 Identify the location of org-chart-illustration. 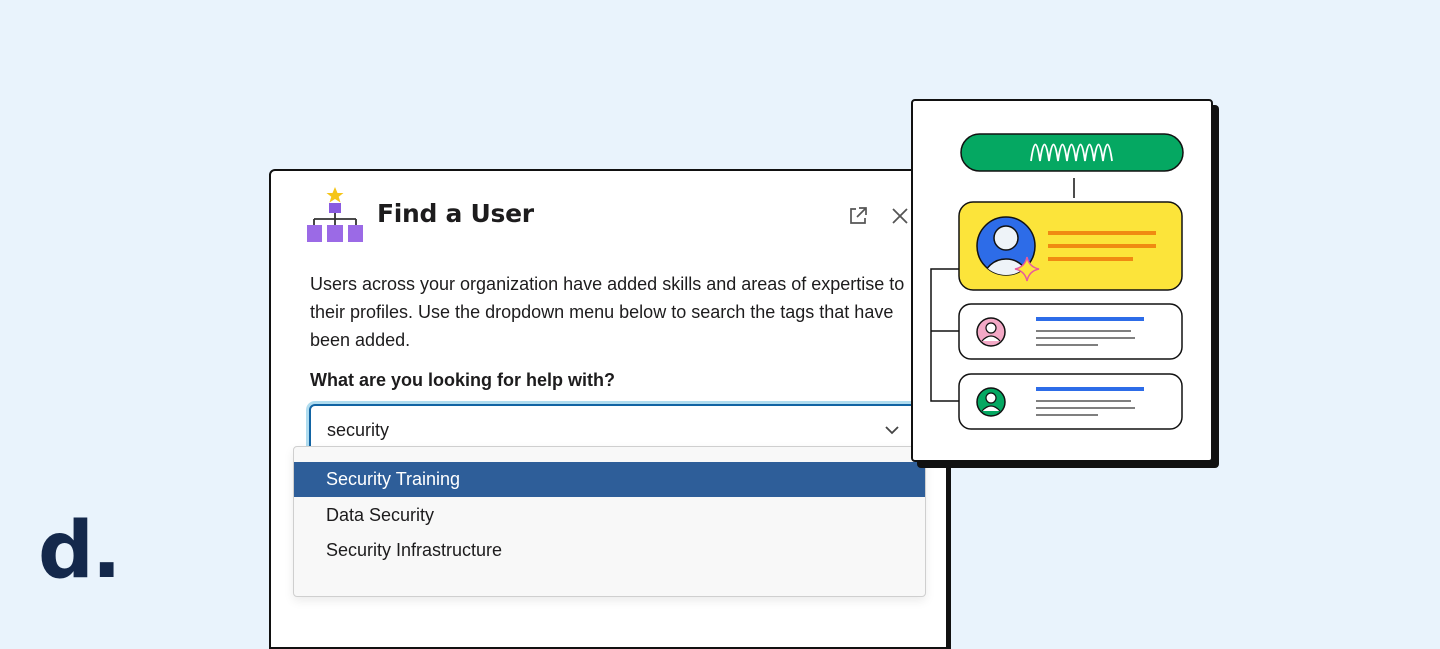
(1062, 280).